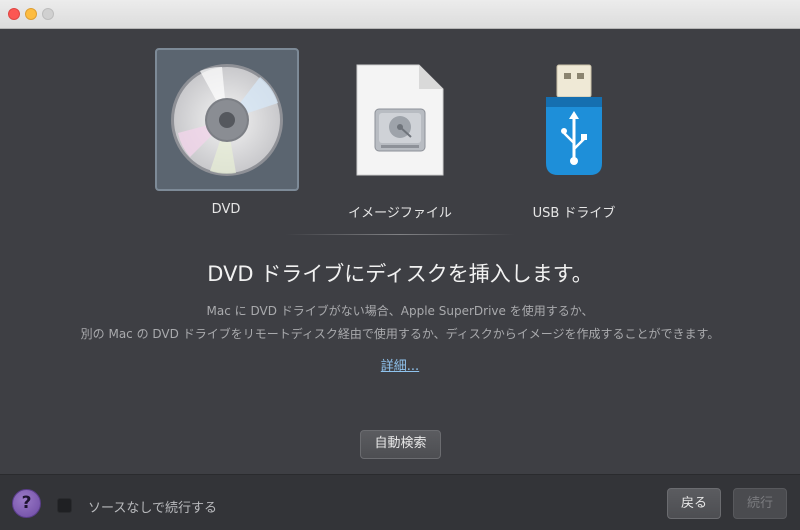  What do you see at coordinates (400, 274) in the screenshot?
I see `instruction-headline: DVD ドライブにディスクを挿入します。` at bounding box center [400, 274].